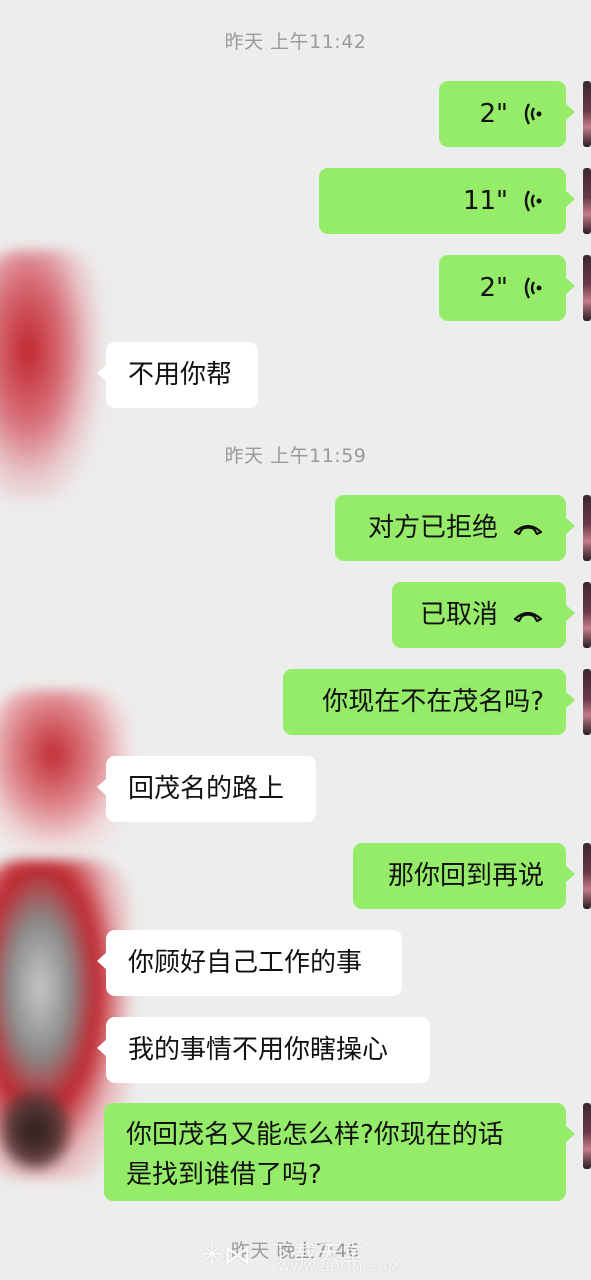 This screenshot has height=1280, width=591. I want to click on call-status: 已取消, so click(458, 615).